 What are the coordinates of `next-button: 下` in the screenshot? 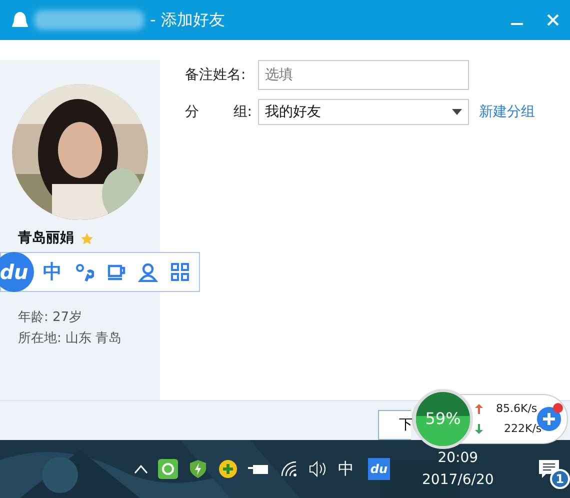 It's located at (394, 425).